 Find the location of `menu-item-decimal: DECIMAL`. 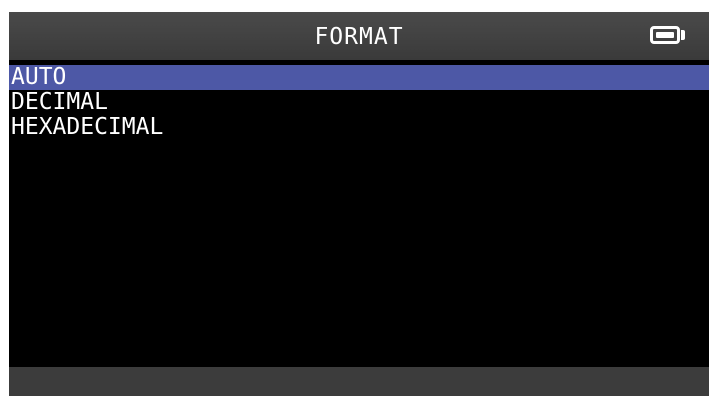

menu-item-decimal: DECIMAL is located at coordinates (359, 102).